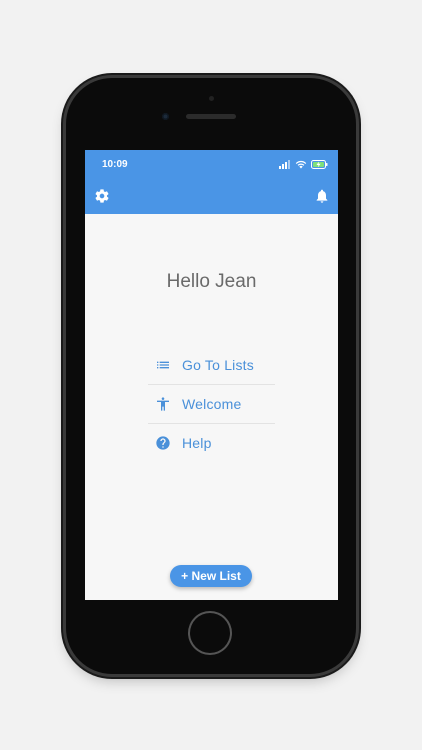 The height and width of the screenshot is (750, 422). What do you see at coordinates (211, 576) in the screenshot?
I see `new-list-button: + New List` at bounding box center [211, 576].